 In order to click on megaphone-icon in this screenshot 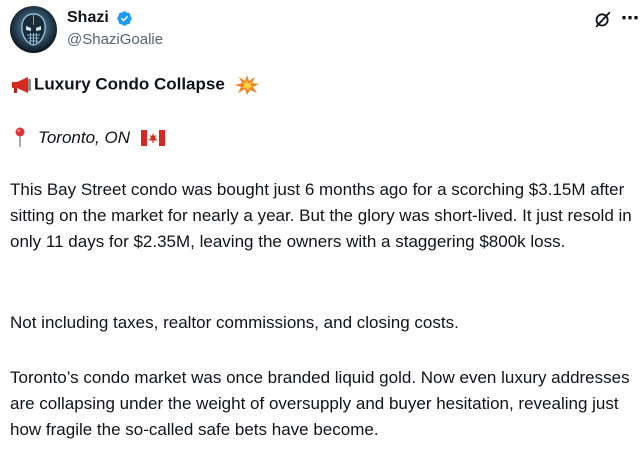, I will do `click(21, 84)`.